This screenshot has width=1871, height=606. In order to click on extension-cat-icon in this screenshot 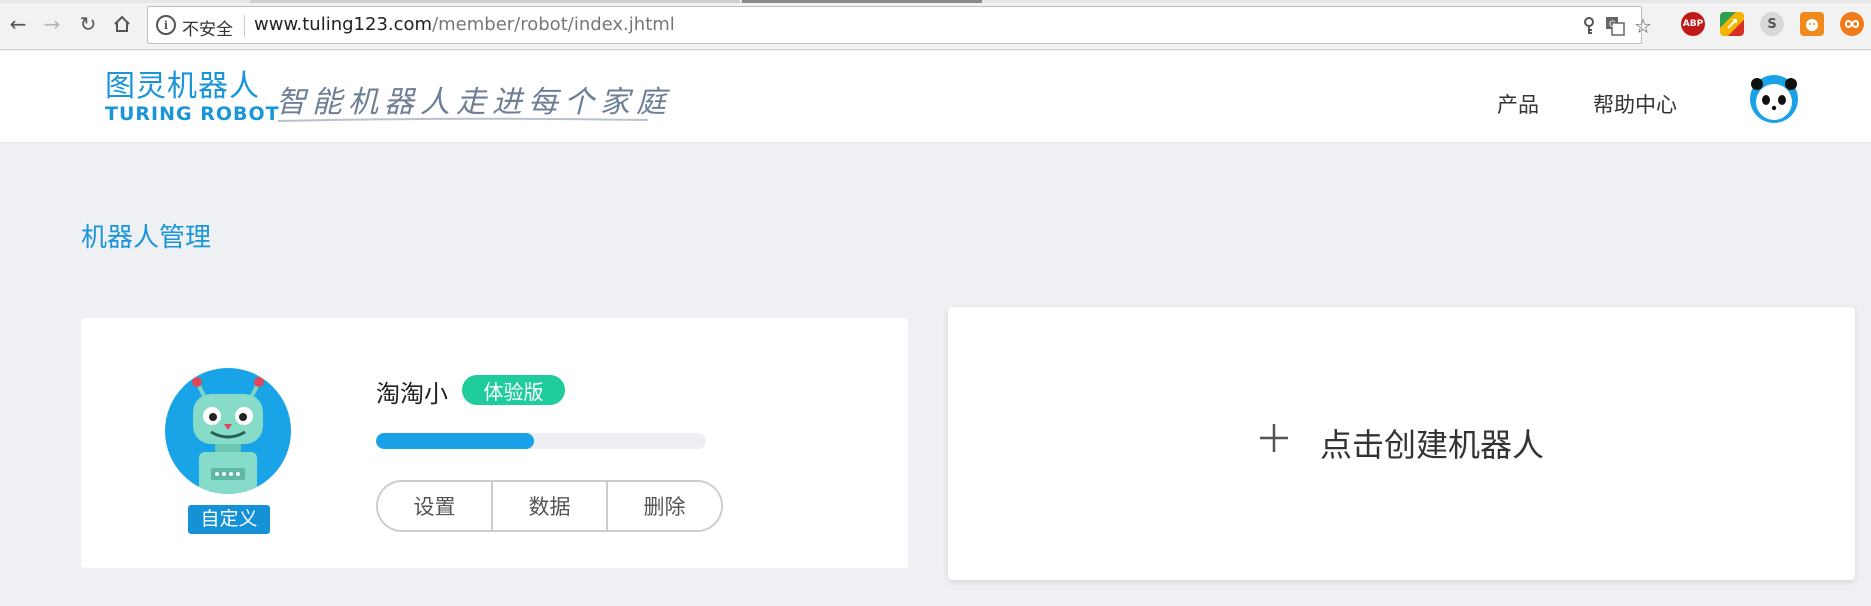, I will do `click(1812, 24)`.